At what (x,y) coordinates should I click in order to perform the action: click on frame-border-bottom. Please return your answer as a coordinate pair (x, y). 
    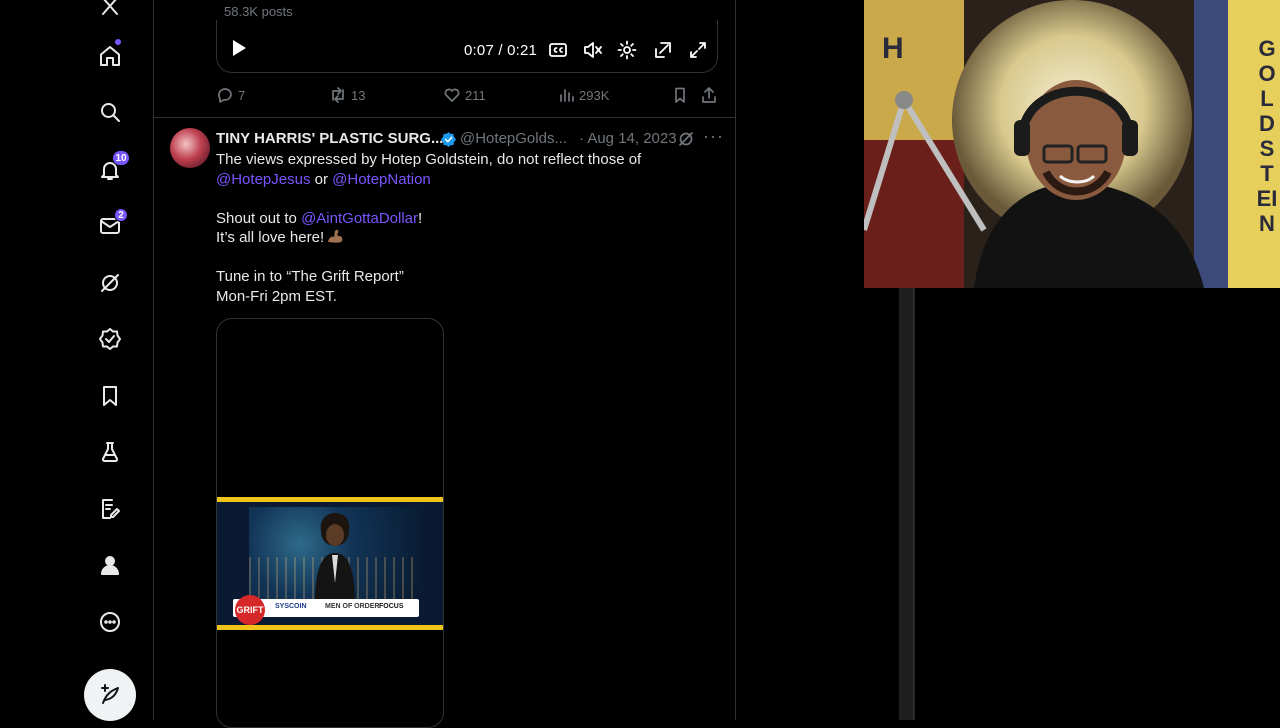
    Looking at the image, I should click on (330, 627).